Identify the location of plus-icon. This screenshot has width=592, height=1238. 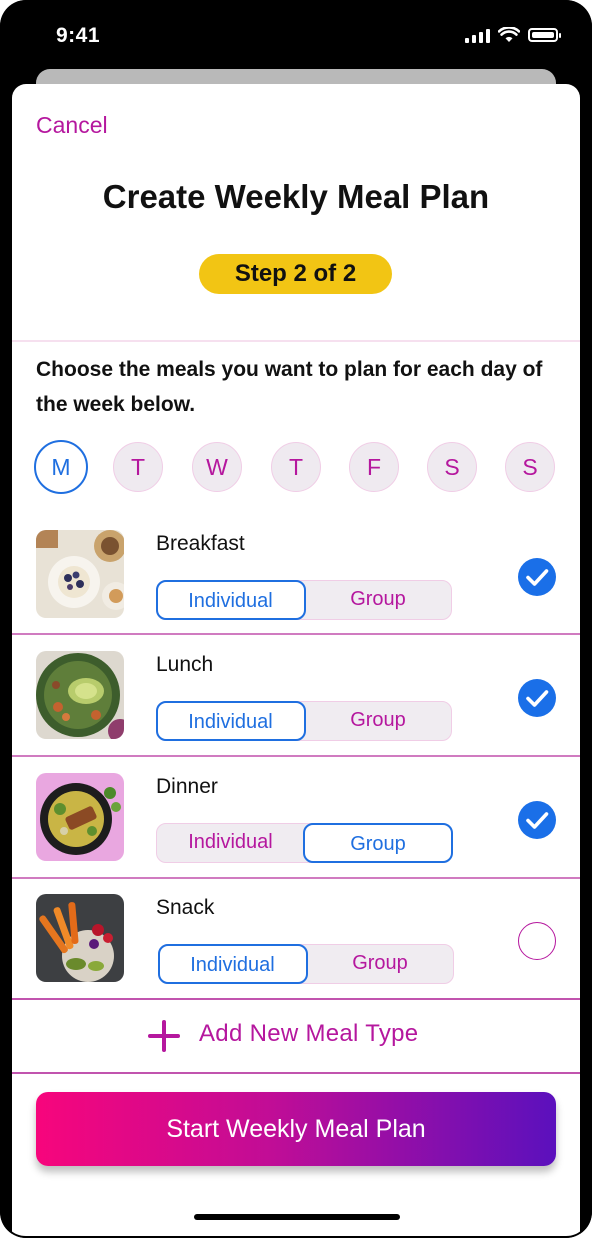
(164, 1036).